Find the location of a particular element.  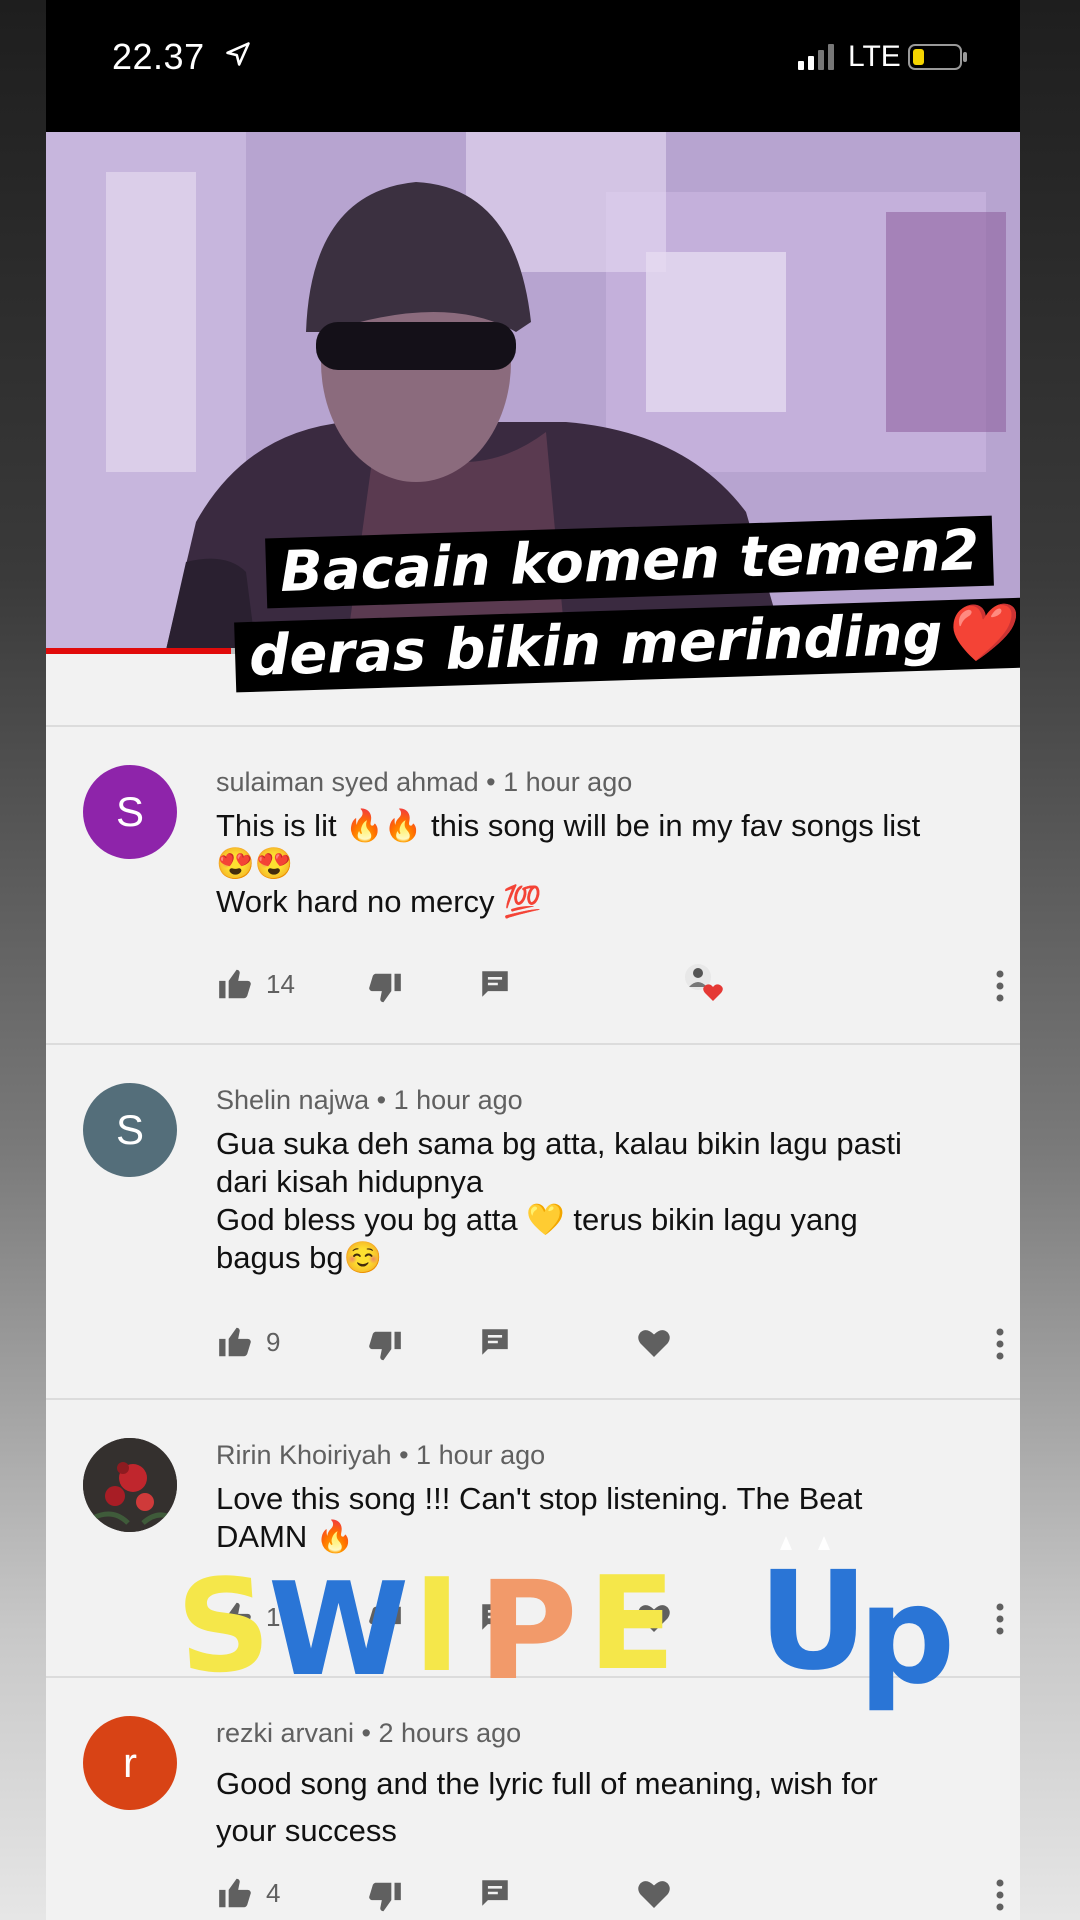

like-button: 4 is located at coordinates (248, 1893).